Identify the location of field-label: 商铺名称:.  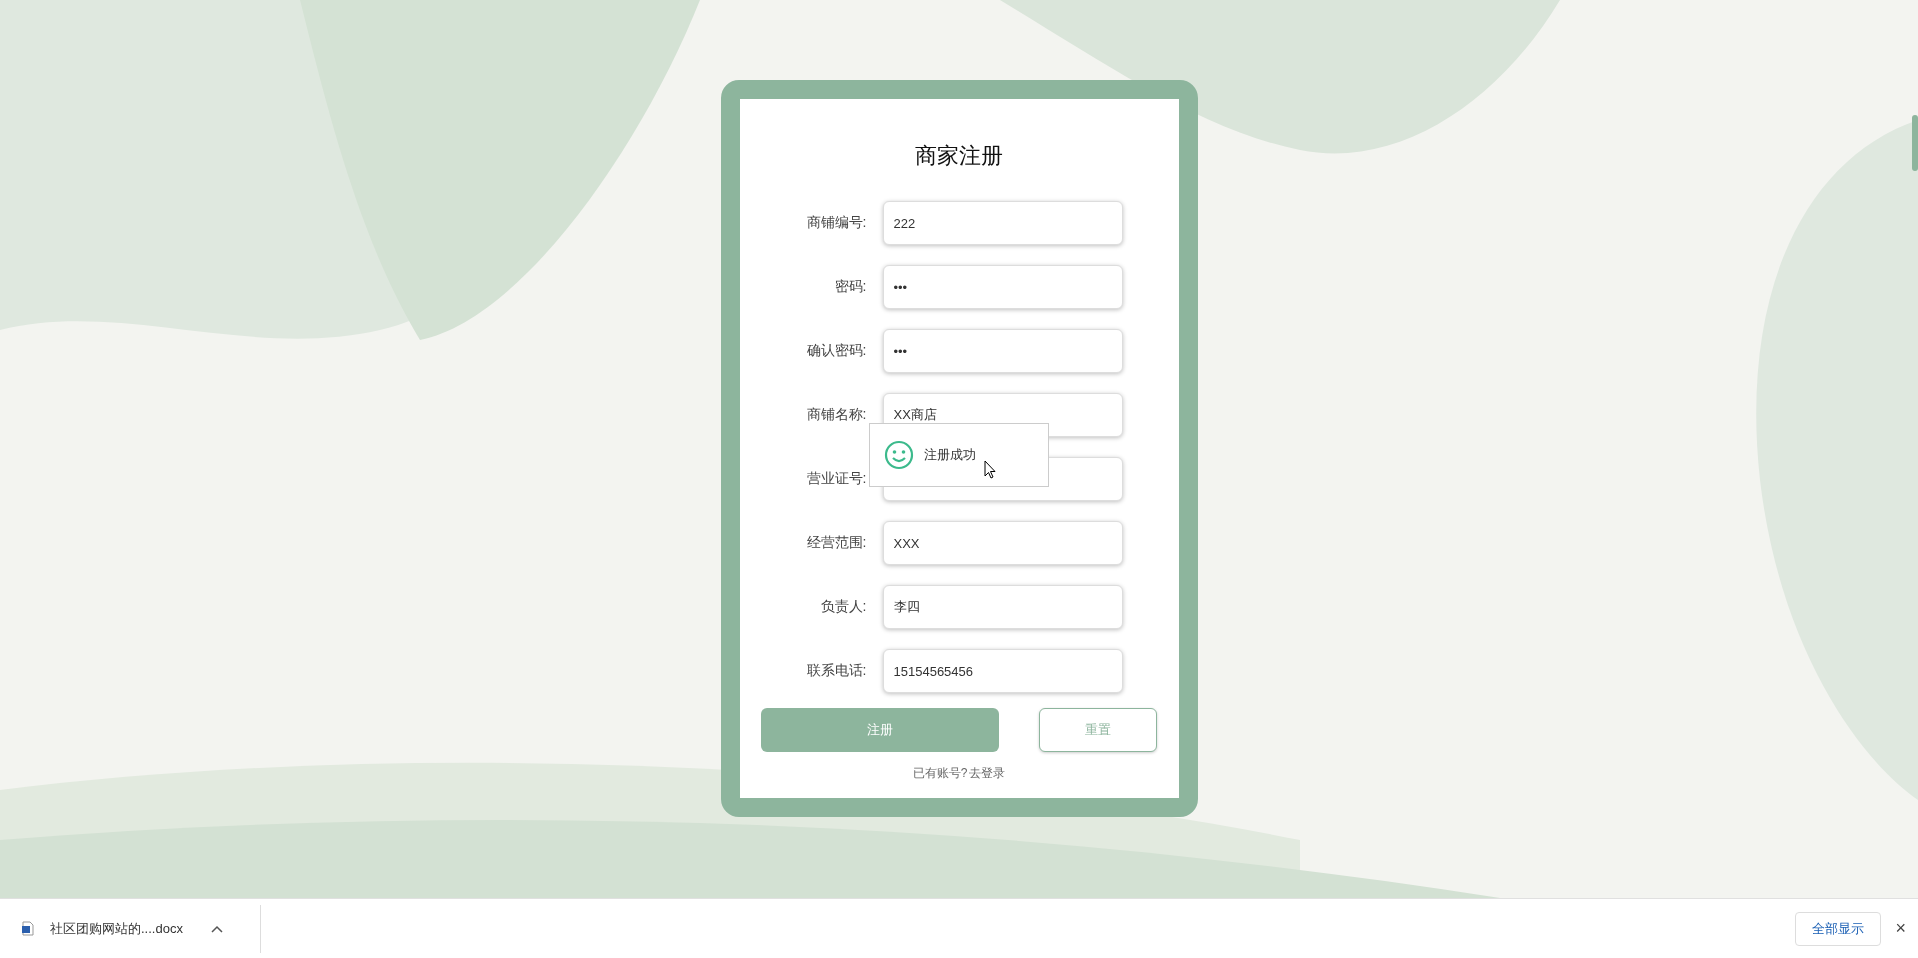
(836, 415).